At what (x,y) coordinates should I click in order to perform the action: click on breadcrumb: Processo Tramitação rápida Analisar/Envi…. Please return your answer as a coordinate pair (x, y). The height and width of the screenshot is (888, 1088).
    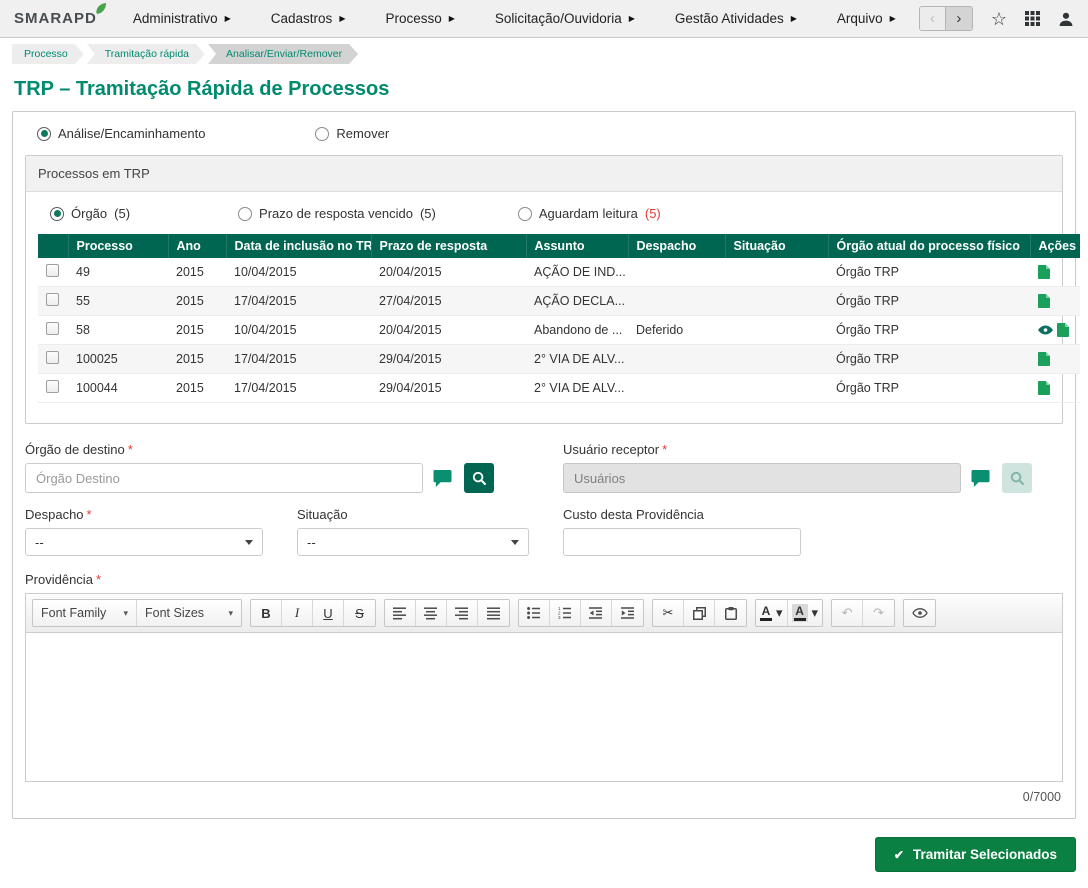
    Looking at the image, I should click on (544, 54).